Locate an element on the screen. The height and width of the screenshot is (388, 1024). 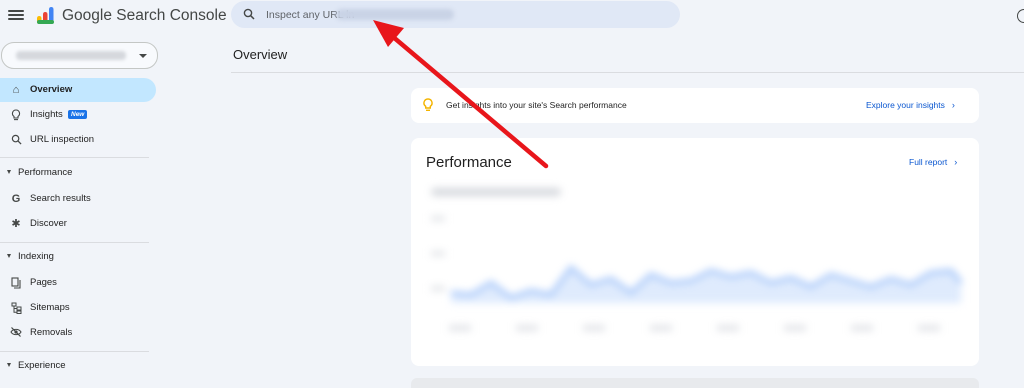
search-console-logo is located at coordinates (45, 15).